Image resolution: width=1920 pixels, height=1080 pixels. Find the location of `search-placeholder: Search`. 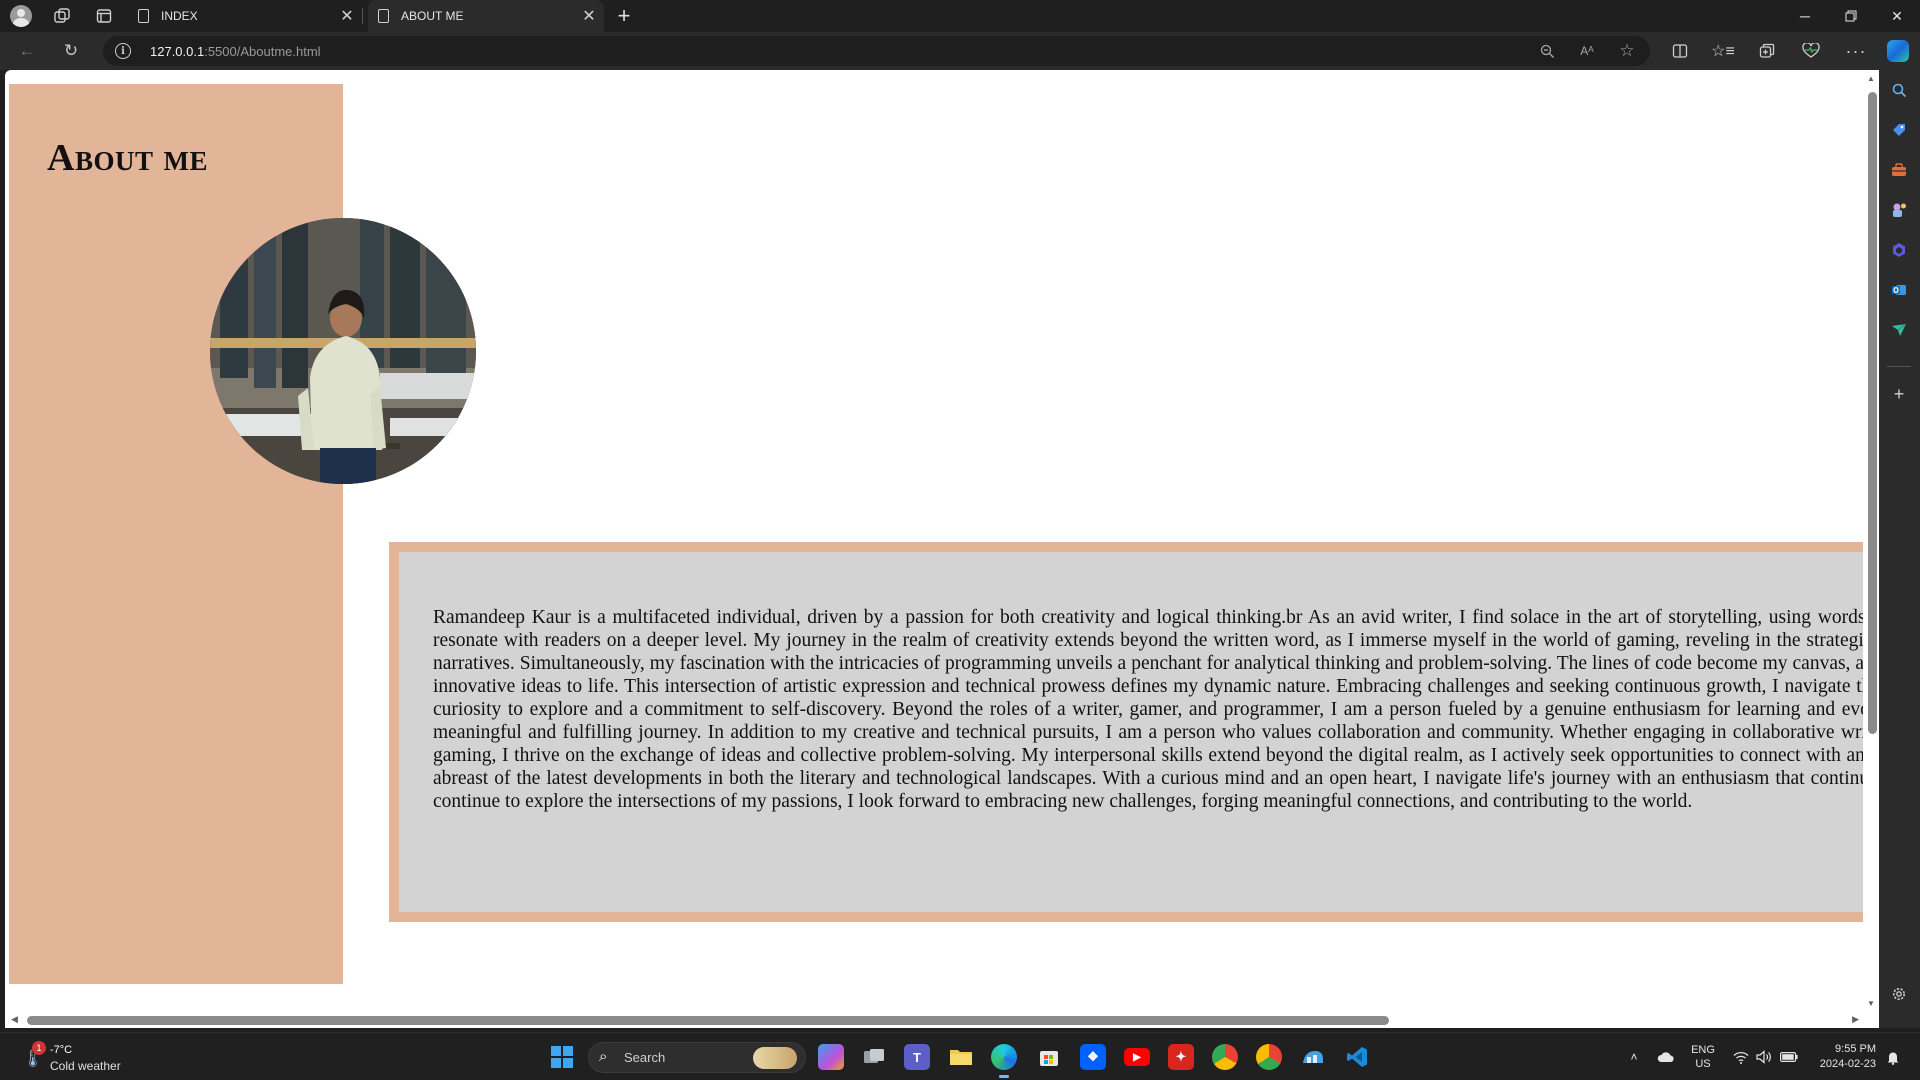

search-placeholder: Search is located at coordinates (645, 1057).